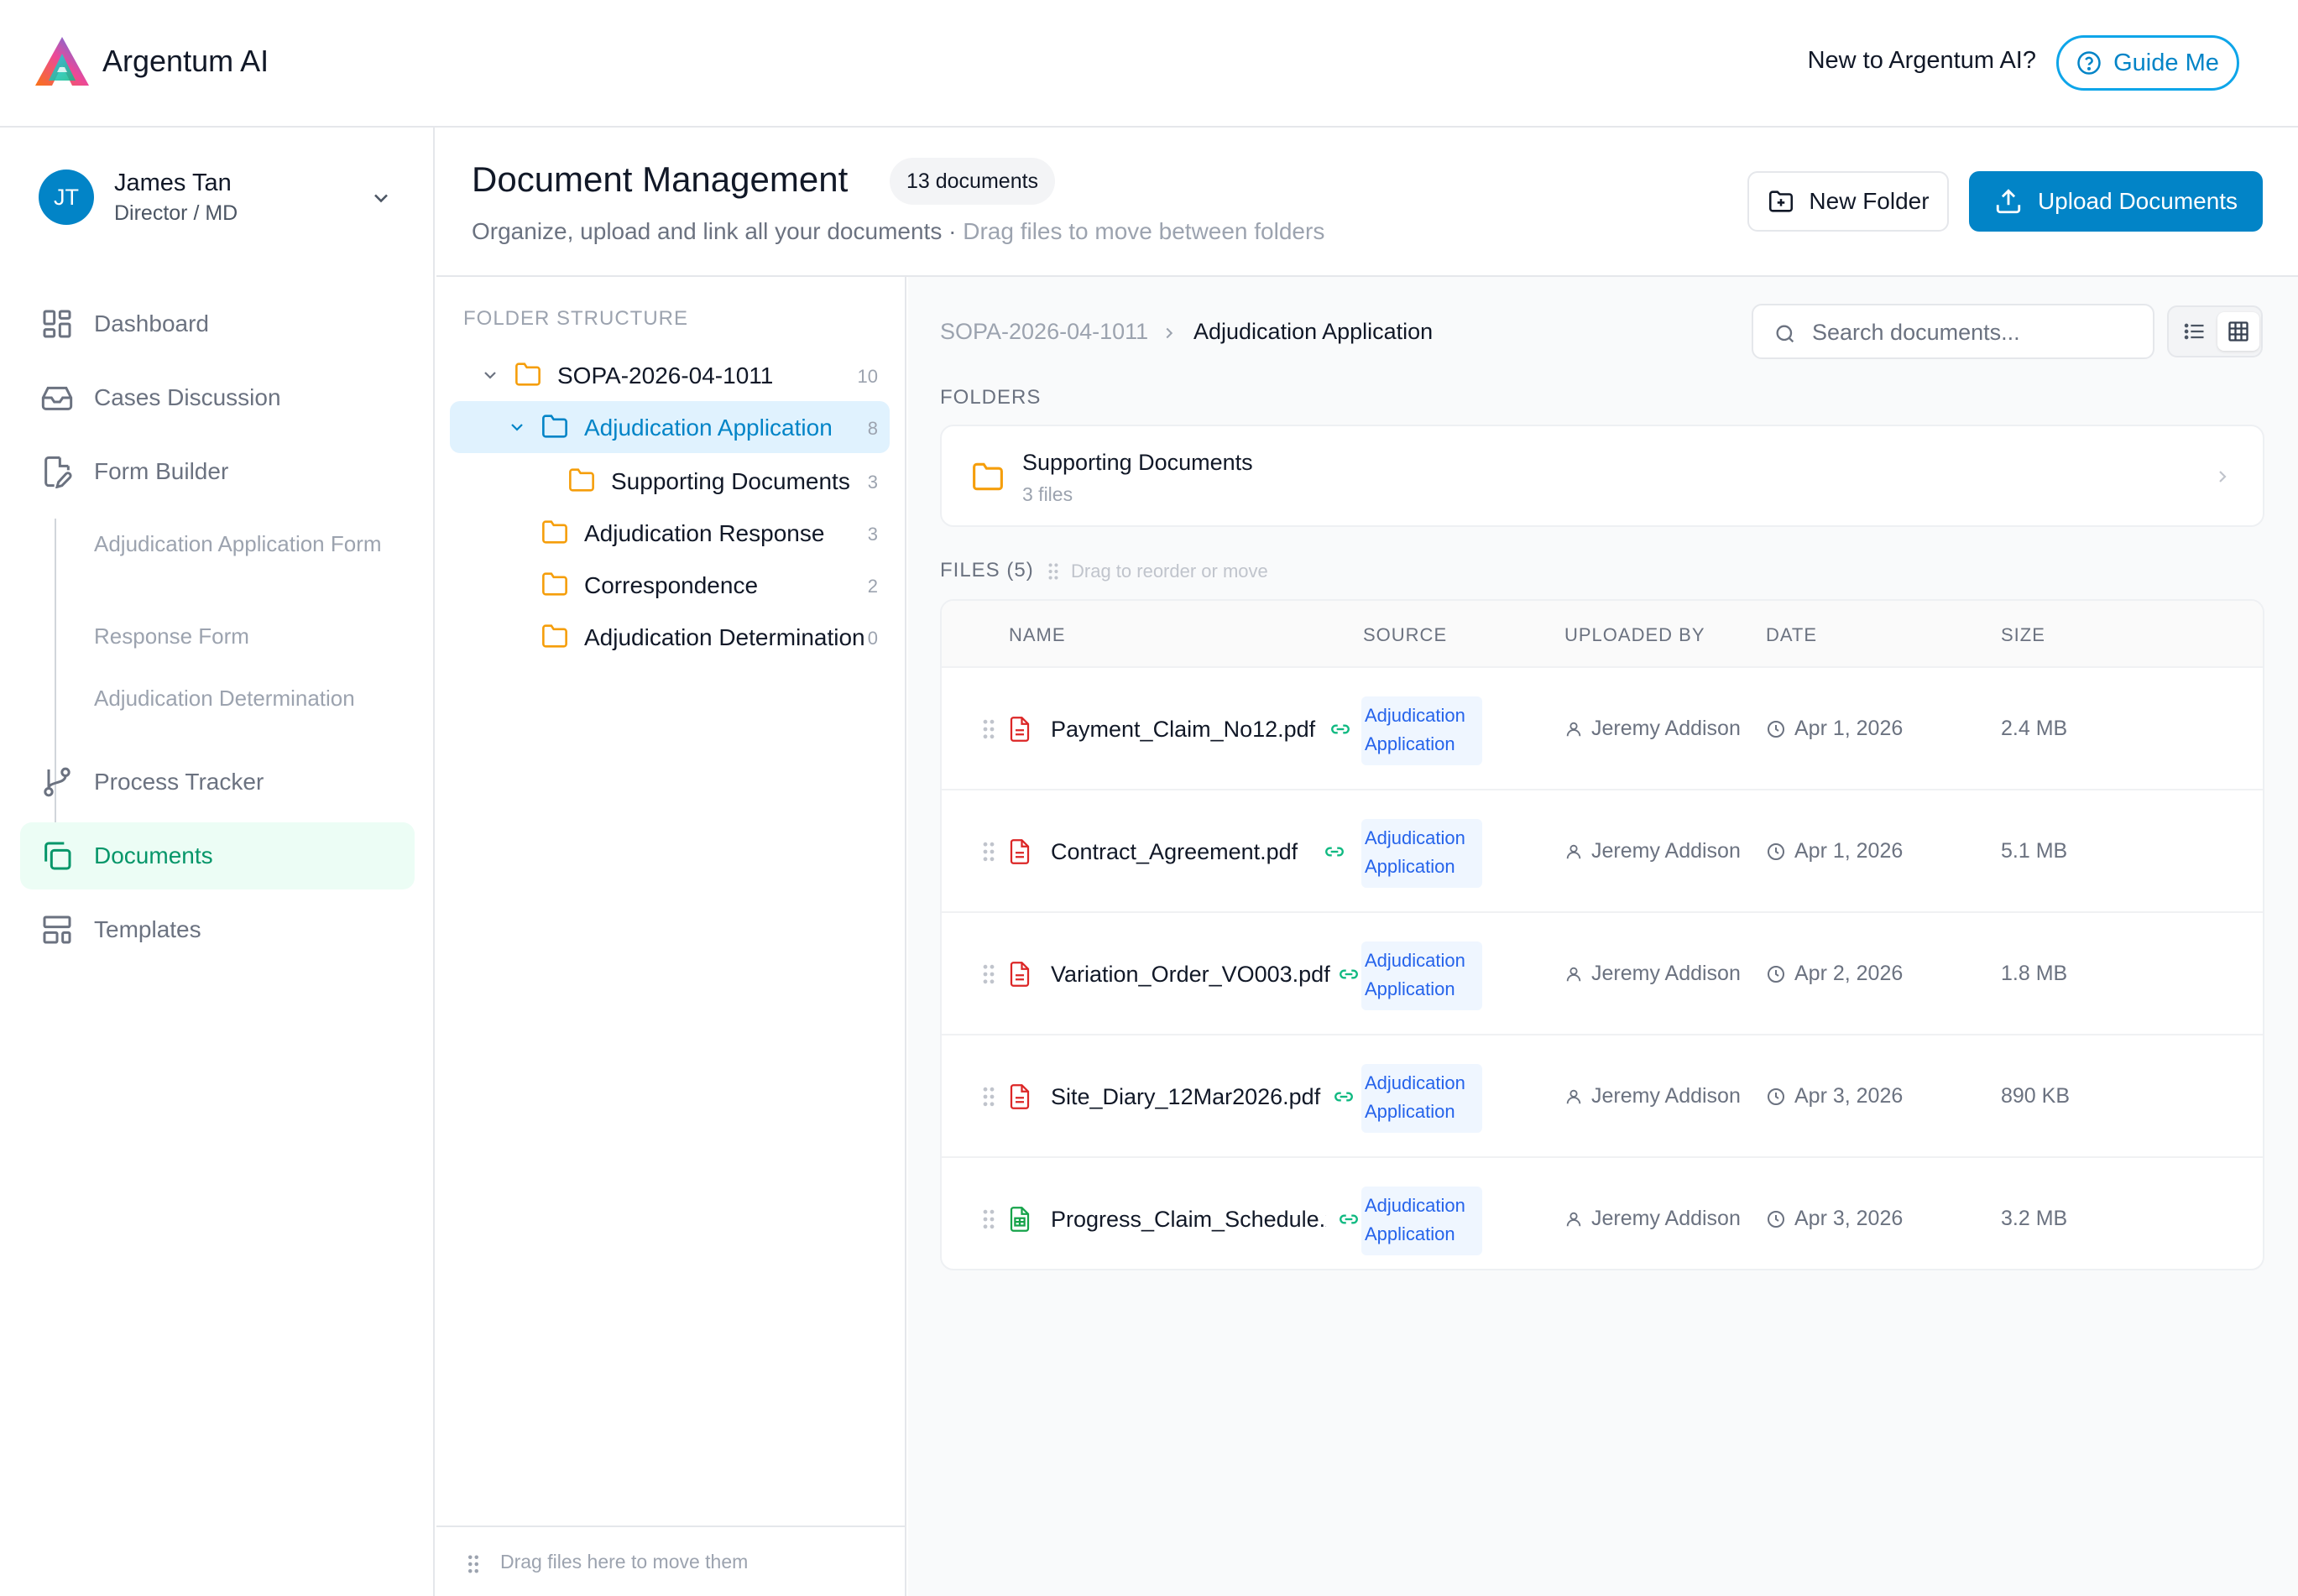 The image size is (2298, 1596). I want to click on file-name: Site_Diary_12Mar2026.pdf, so click(1189, 1097).